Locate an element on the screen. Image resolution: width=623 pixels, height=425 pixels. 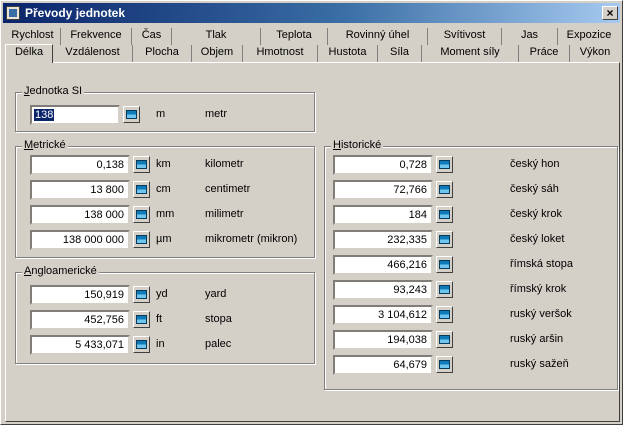
historic-value-input: 3 104,612 is located at coordinates (383, 315).